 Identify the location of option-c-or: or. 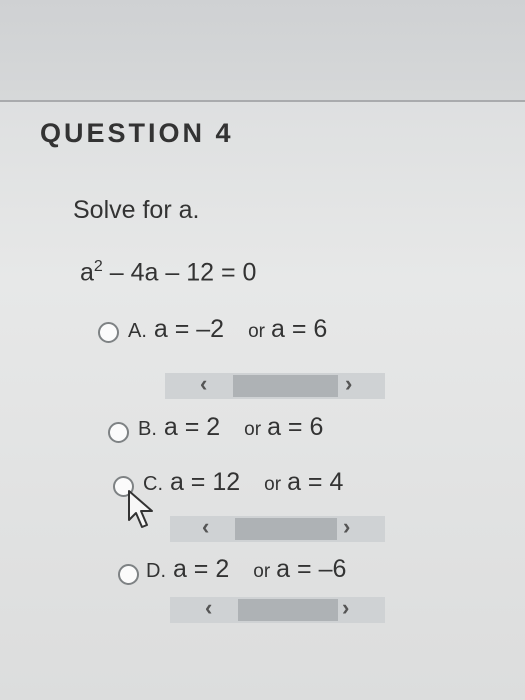
(273, 484).